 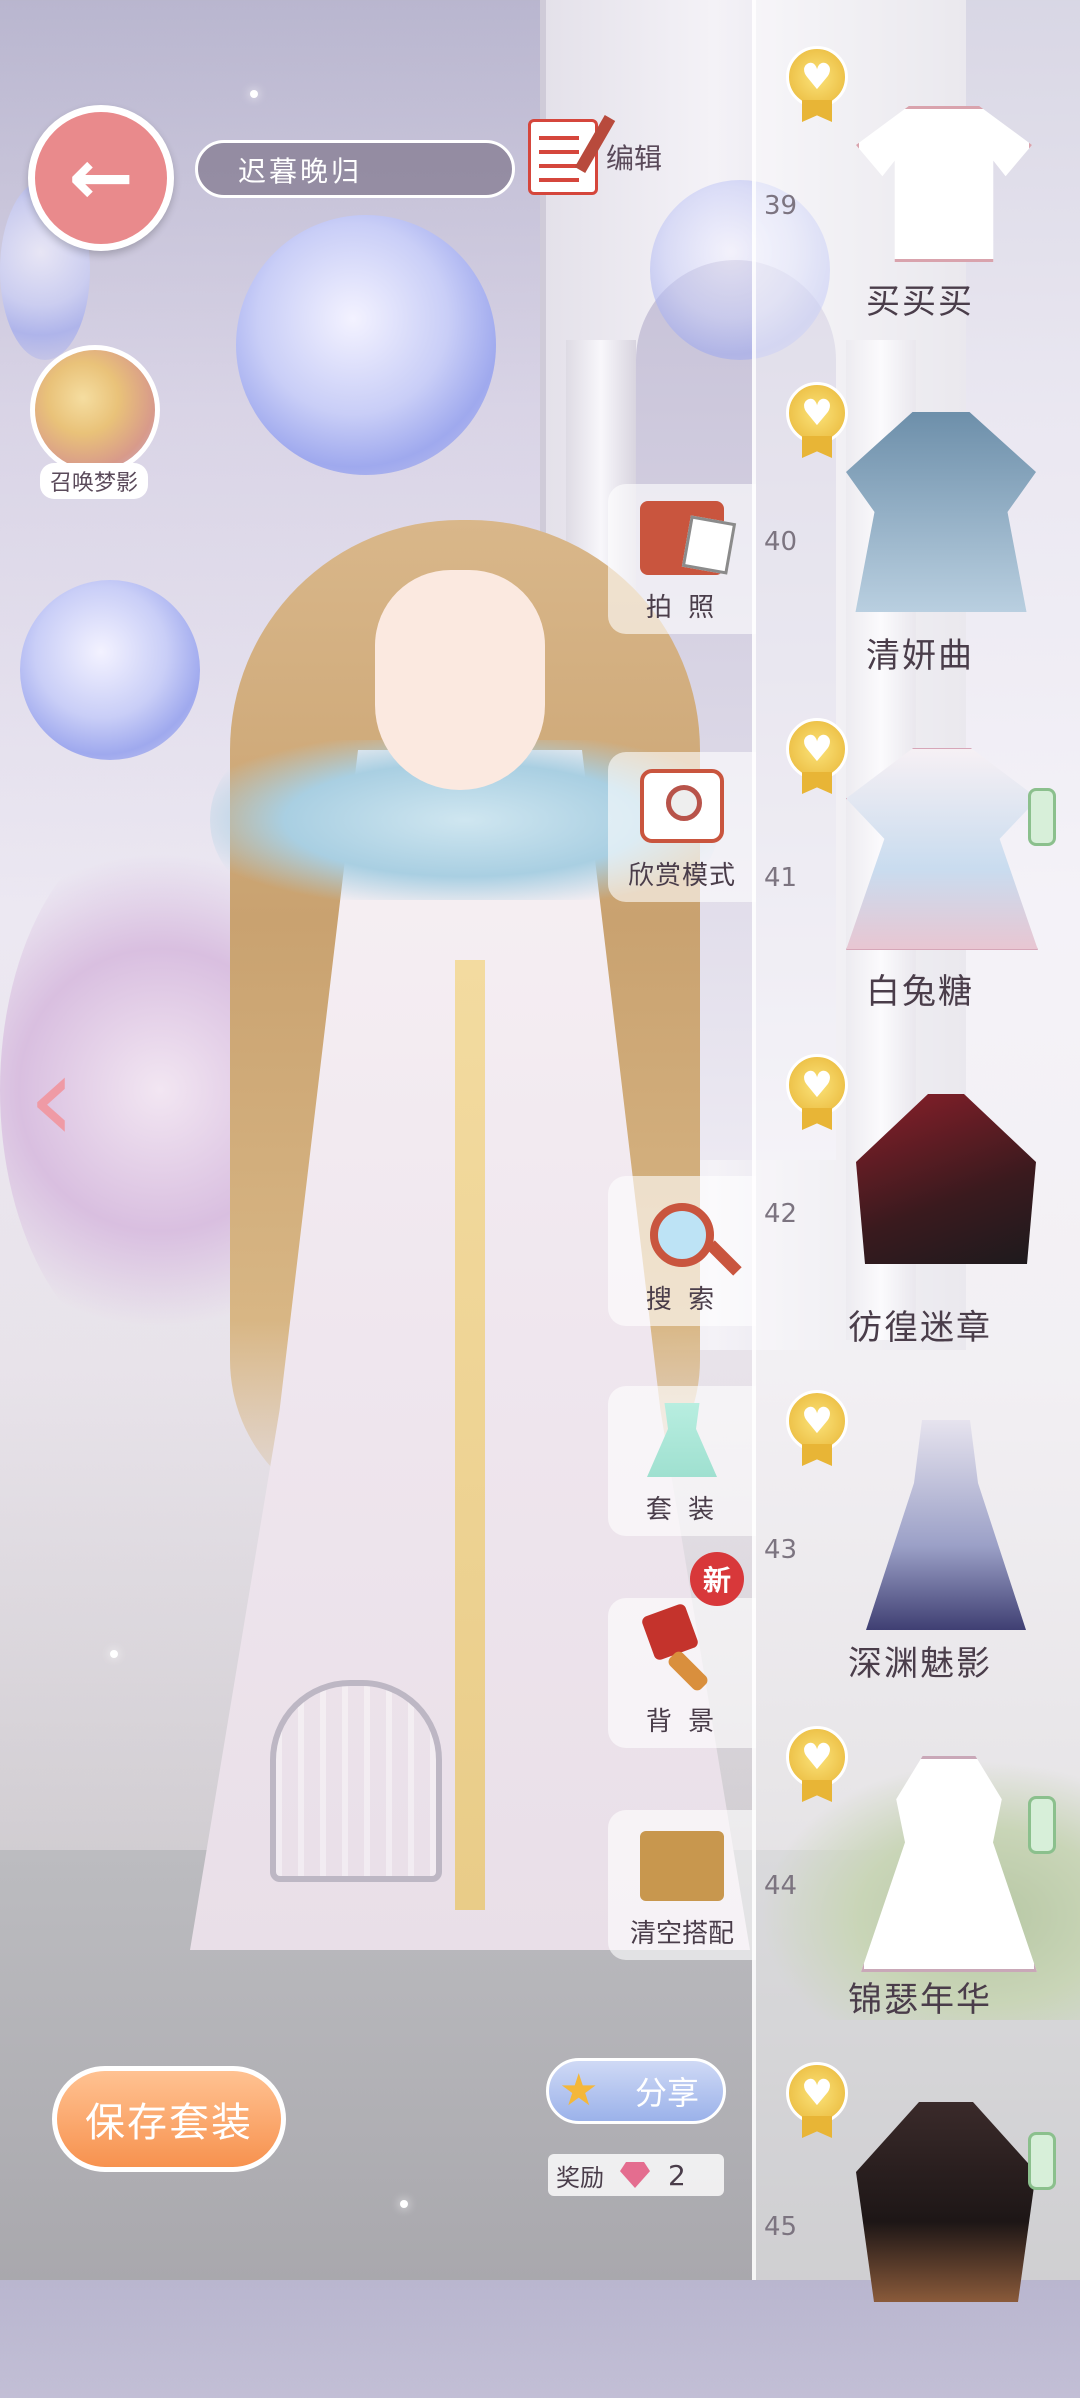 I want to click on arrow-left-icon: ←, so click(x=101, y=178).